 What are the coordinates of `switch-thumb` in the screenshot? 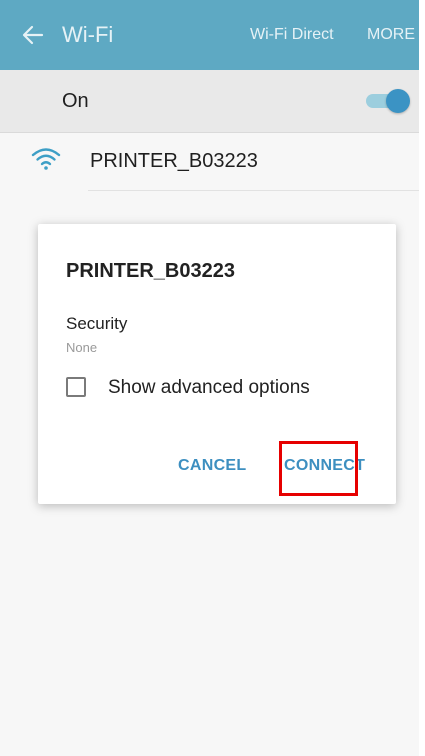 It's located at (398, 101).